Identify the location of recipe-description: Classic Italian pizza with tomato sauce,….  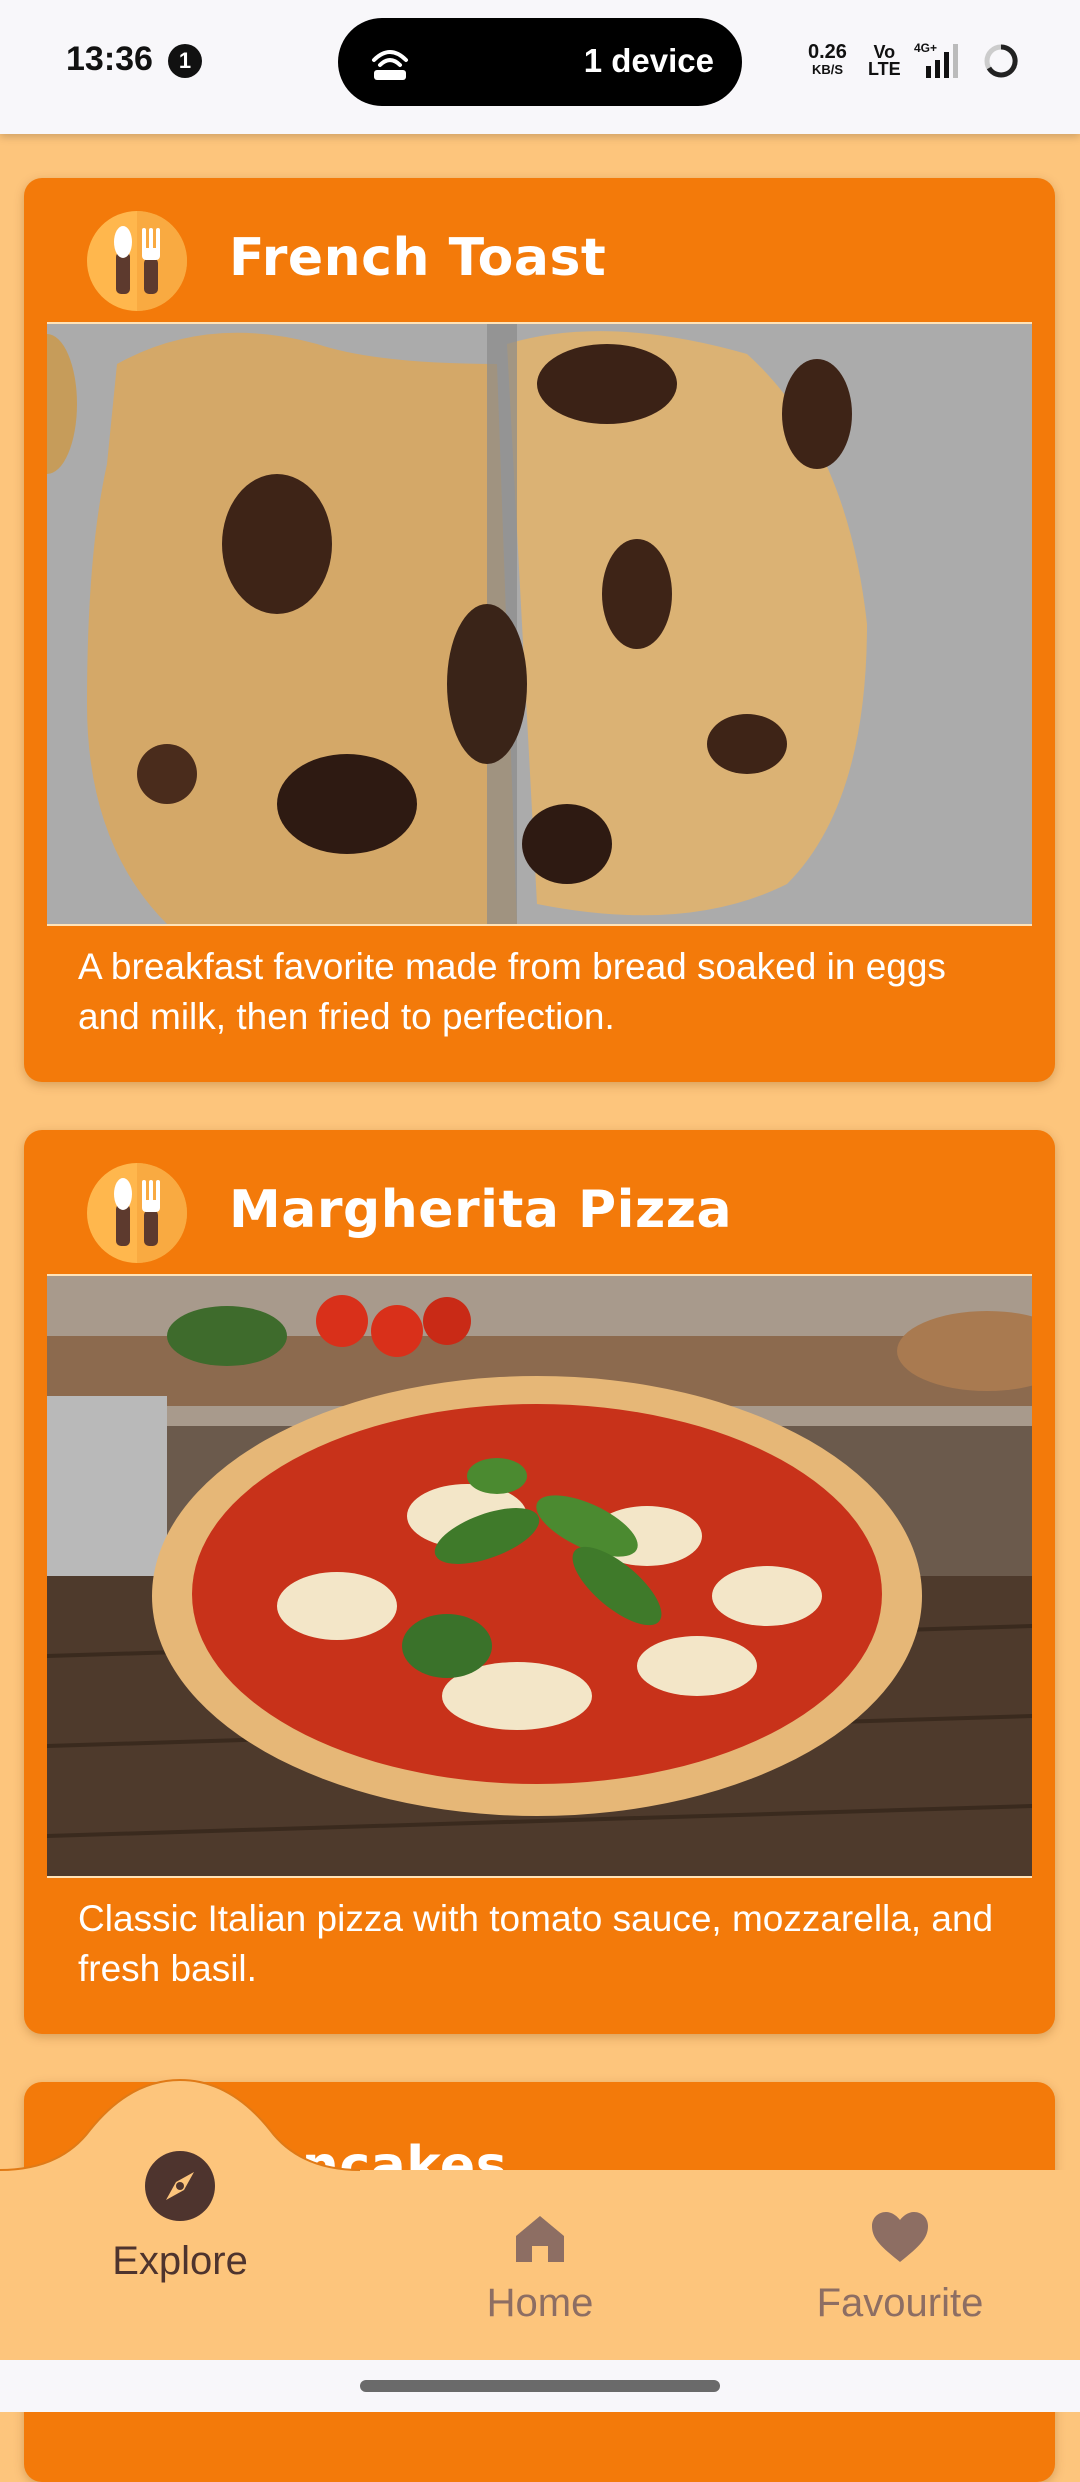
(536, 1943).